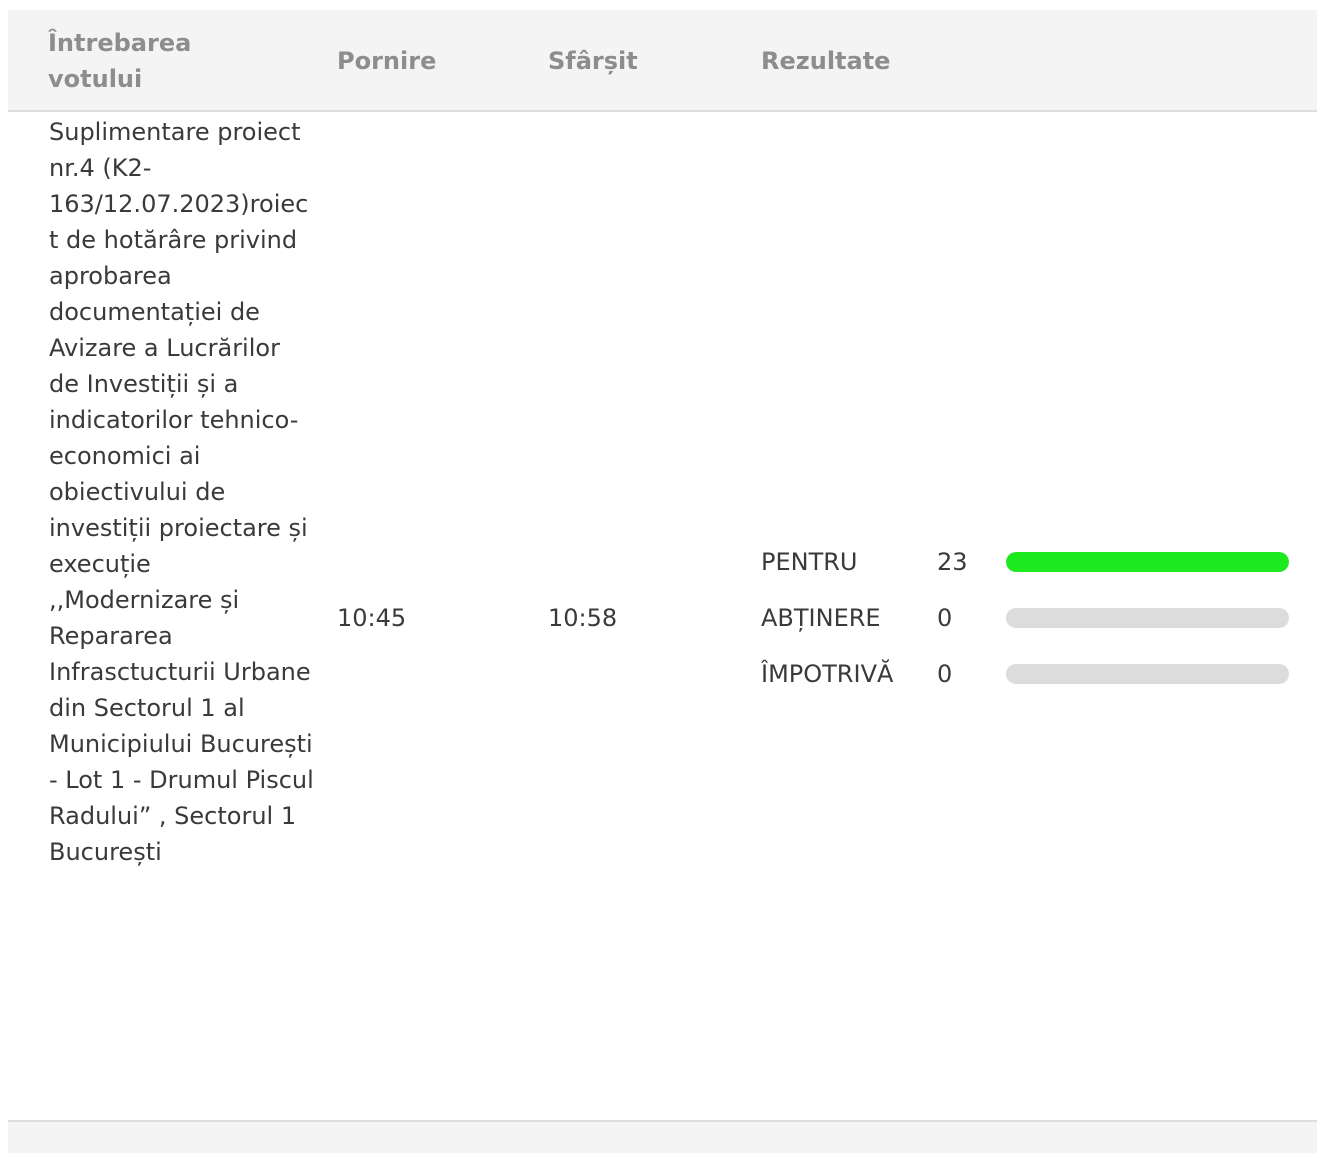  Describe the element at coordinates (662, 1137) in the screenshot. I see `table-footer` at that location.